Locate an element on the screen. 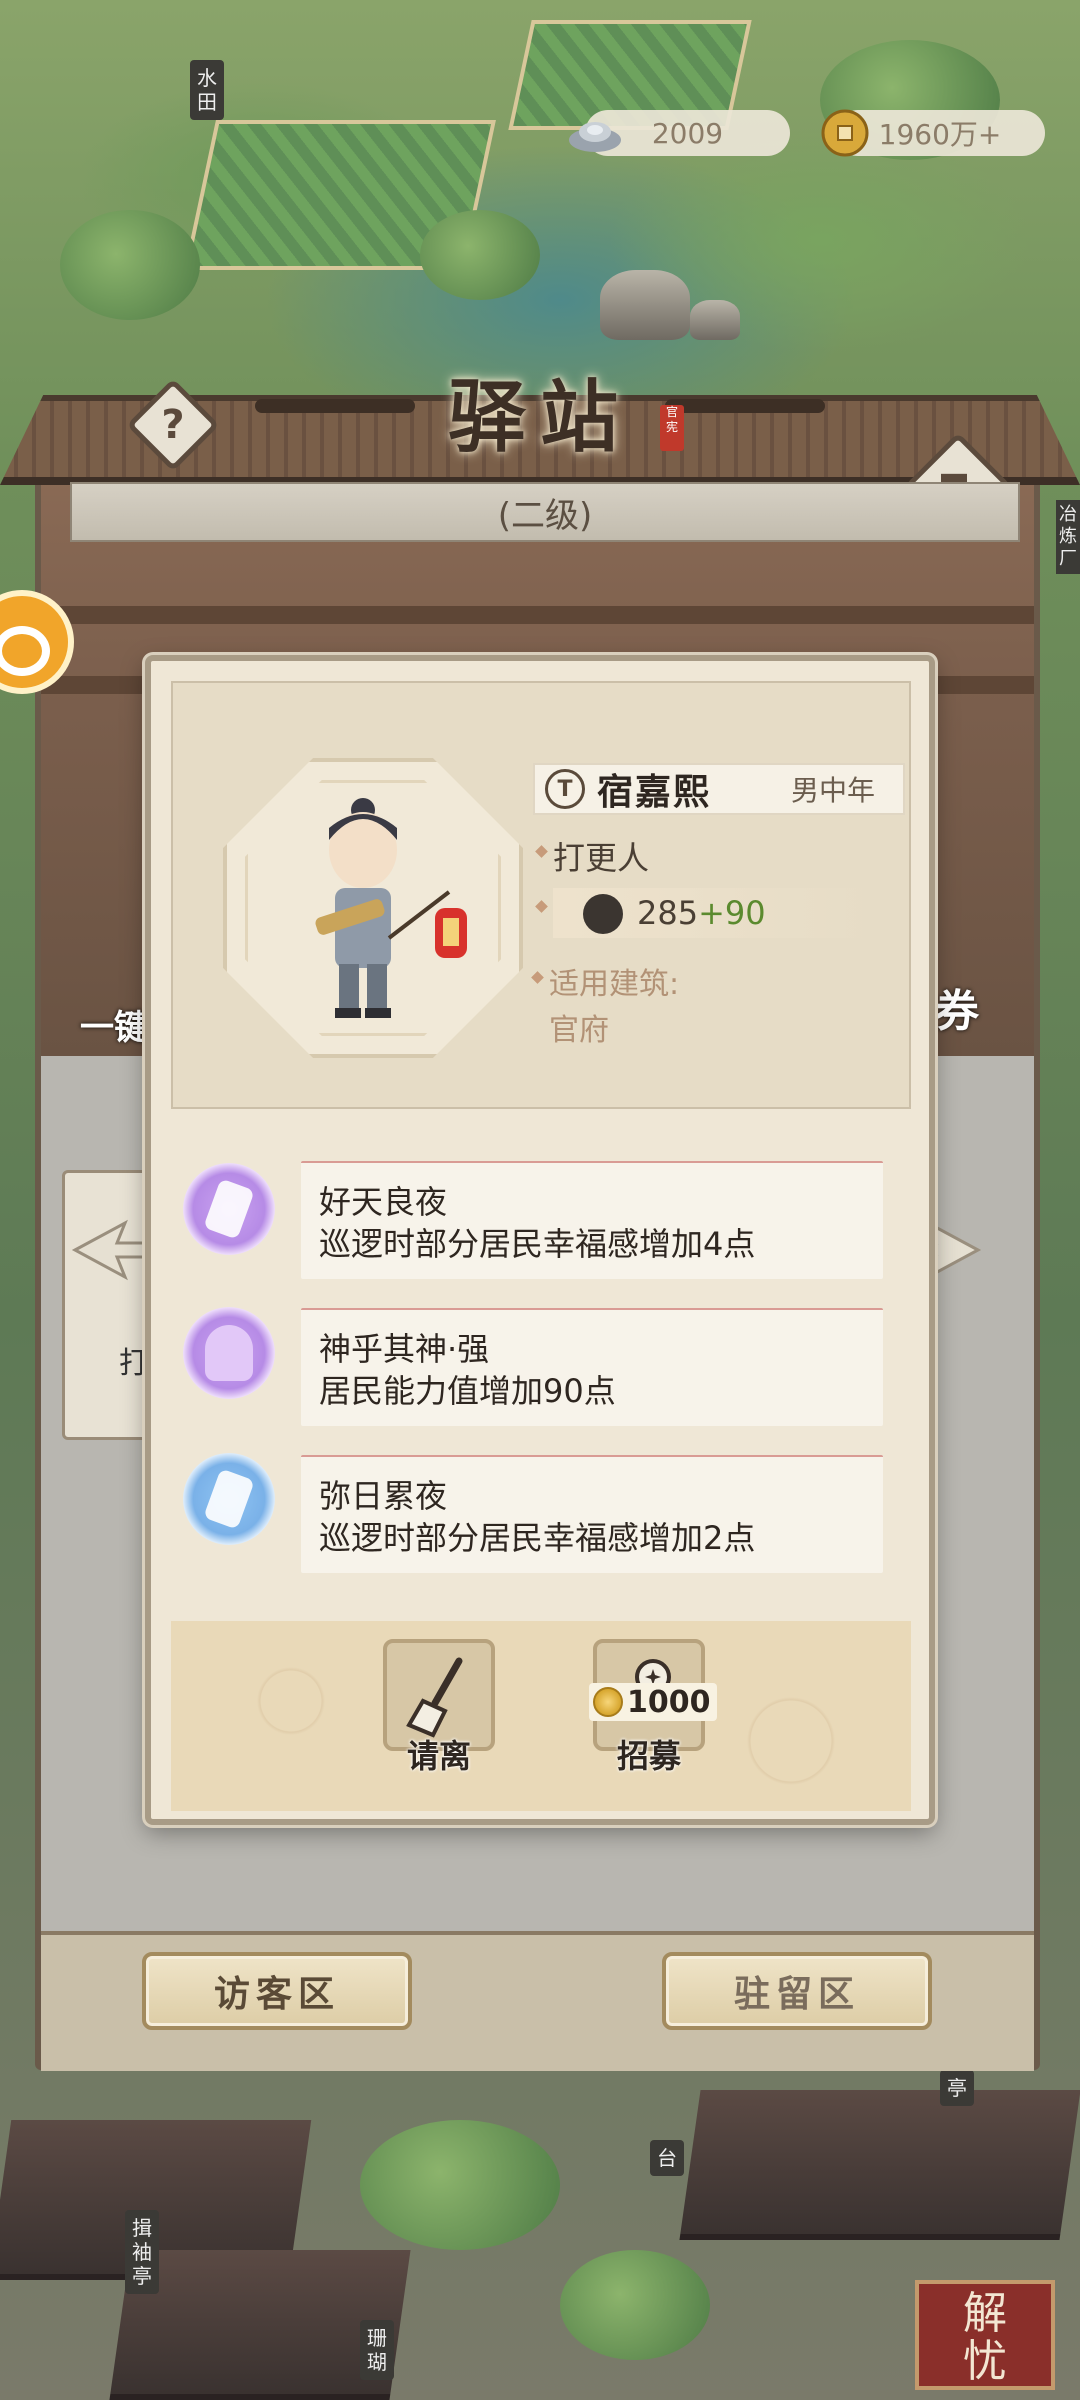  coin-counter: 1960万+ is located at coordinates (933, 133).